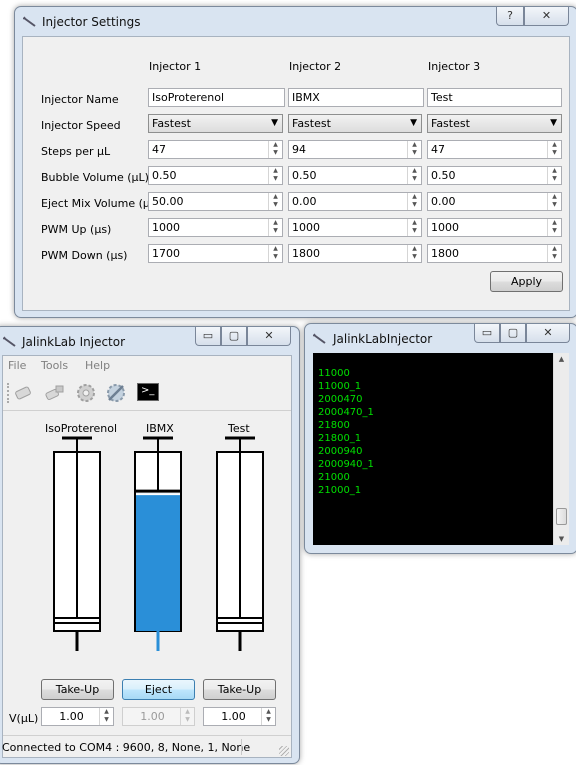 The width and height of the screenshot is (576, 765). What do you see at coordinates (97, 365) in the screenshot?
I see `menu-help: Help` at bounding box center [97, 365].